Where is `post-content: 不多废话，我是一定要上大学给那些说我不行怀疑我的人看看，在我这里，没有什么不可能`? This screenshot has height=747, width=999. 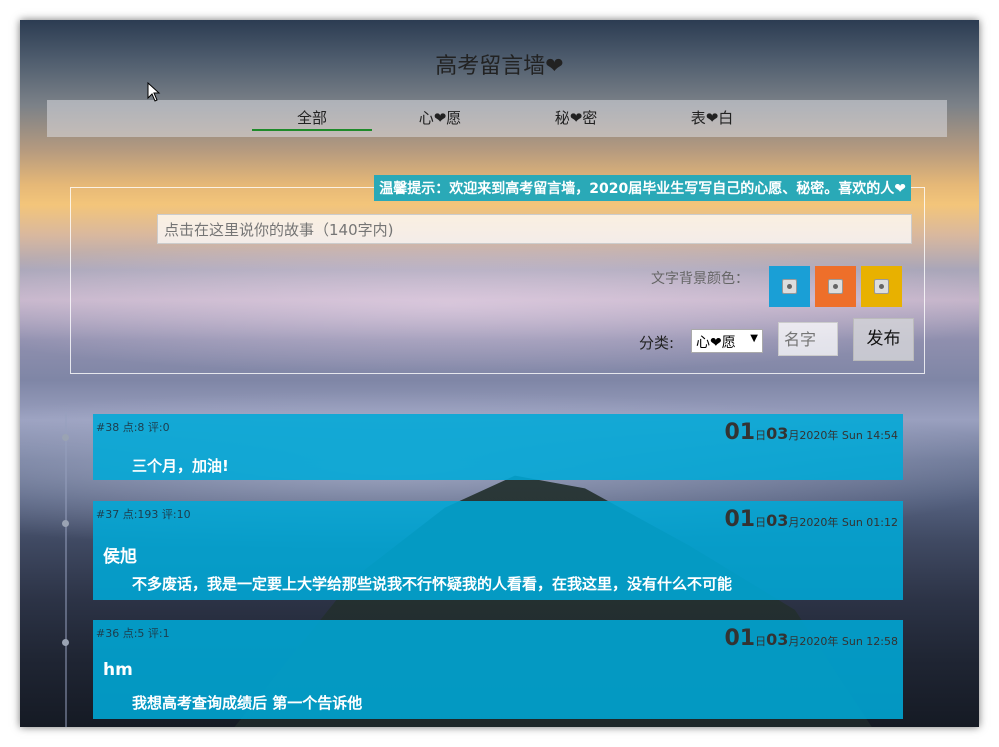 post-content: 不多废话，我是一定要上大学给那些说我不行怀疑我的人看看，在我这里，没有什么不可能 is located at coordinates (432, 584).